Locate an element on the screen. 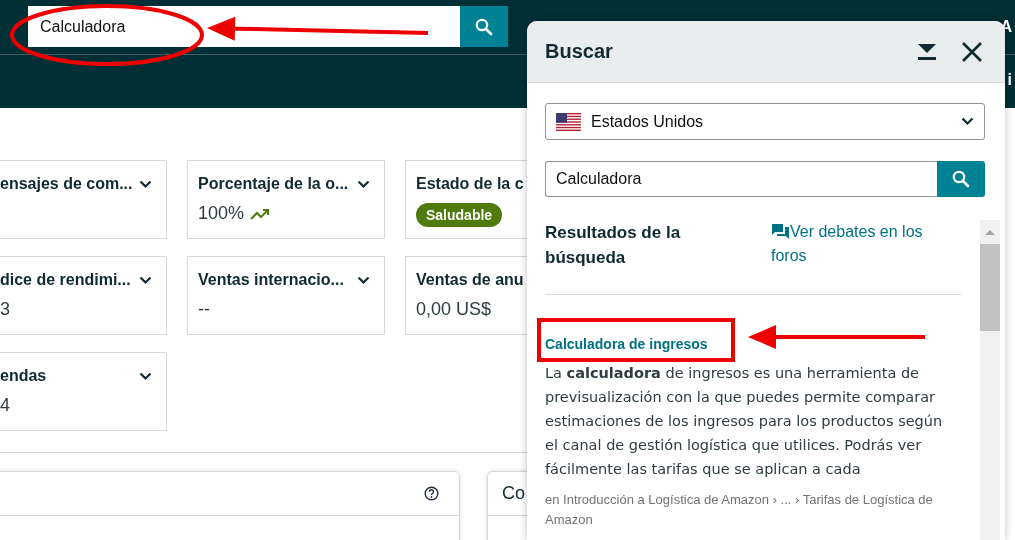 The height and width of the screenshot is (540, 1015). metric-title: Ventas de anu is located at coordinates (470, 280).